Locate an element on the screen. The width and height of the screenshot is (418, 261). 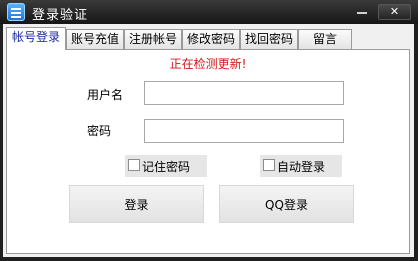
title-bar: 登录验证 ✕ is located at coordinates (209, 12).